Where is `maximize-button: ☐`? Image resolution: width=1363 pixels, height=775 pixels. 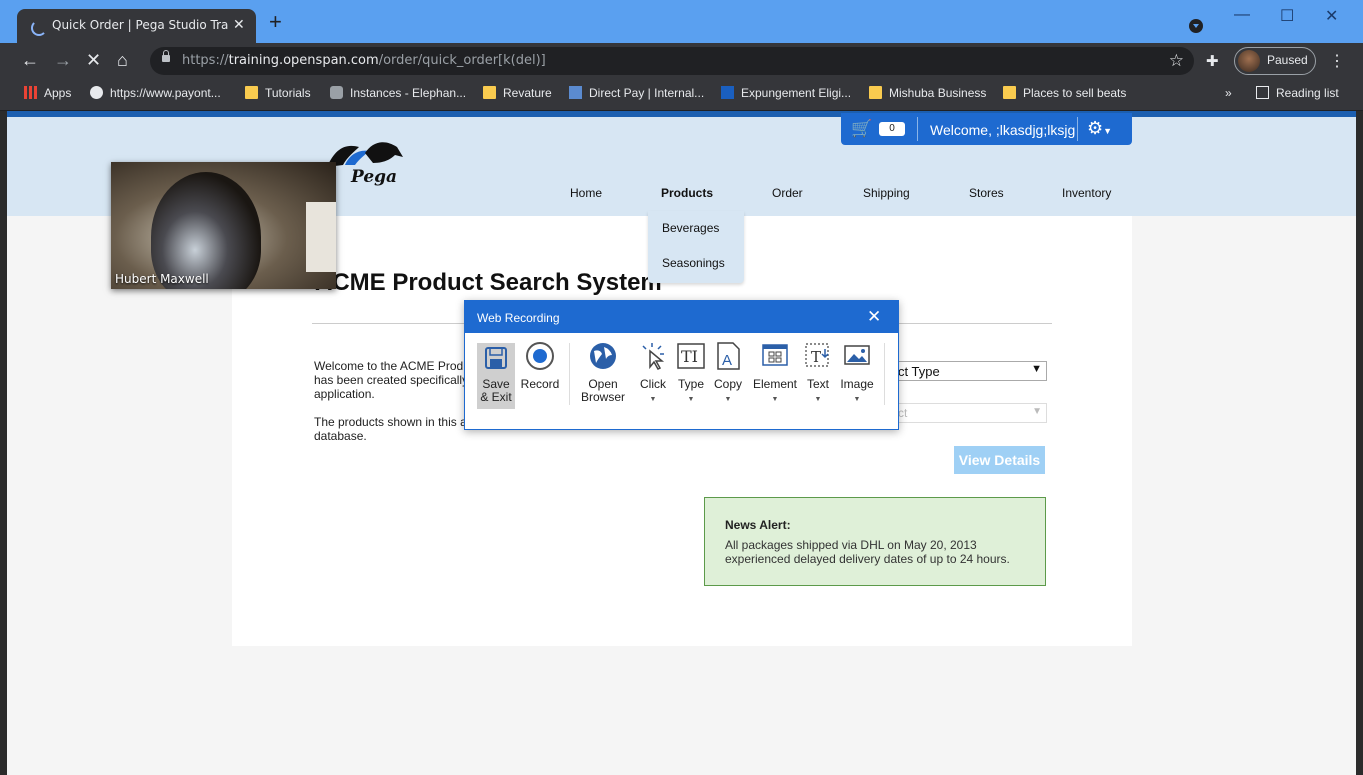 maximize-button: ☐ is located at coordinates (1287, 16).